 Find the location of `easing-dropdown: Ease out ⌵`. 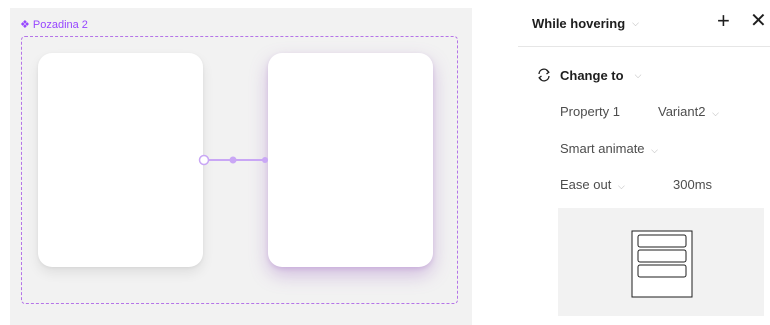

easing-dropdown: Ease out ⌵ is located at coordinates (592, 184).